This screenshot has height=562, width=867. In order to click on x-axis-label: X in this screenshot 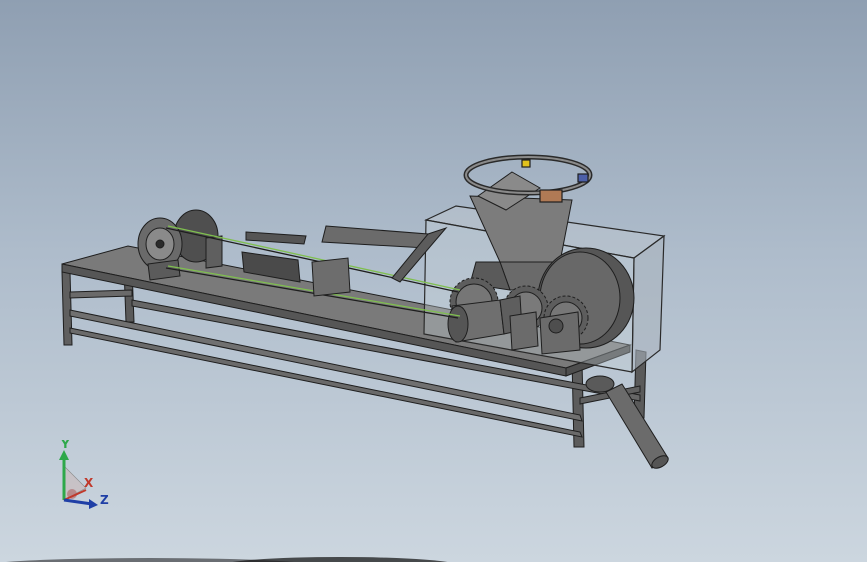, I will do `click(89, 483)`.